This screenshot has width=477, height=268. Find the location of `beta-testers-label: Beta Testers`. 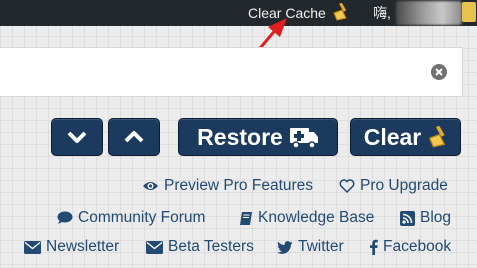

beta-testers-label: Beta Testers is located at coordinates (211, 246).